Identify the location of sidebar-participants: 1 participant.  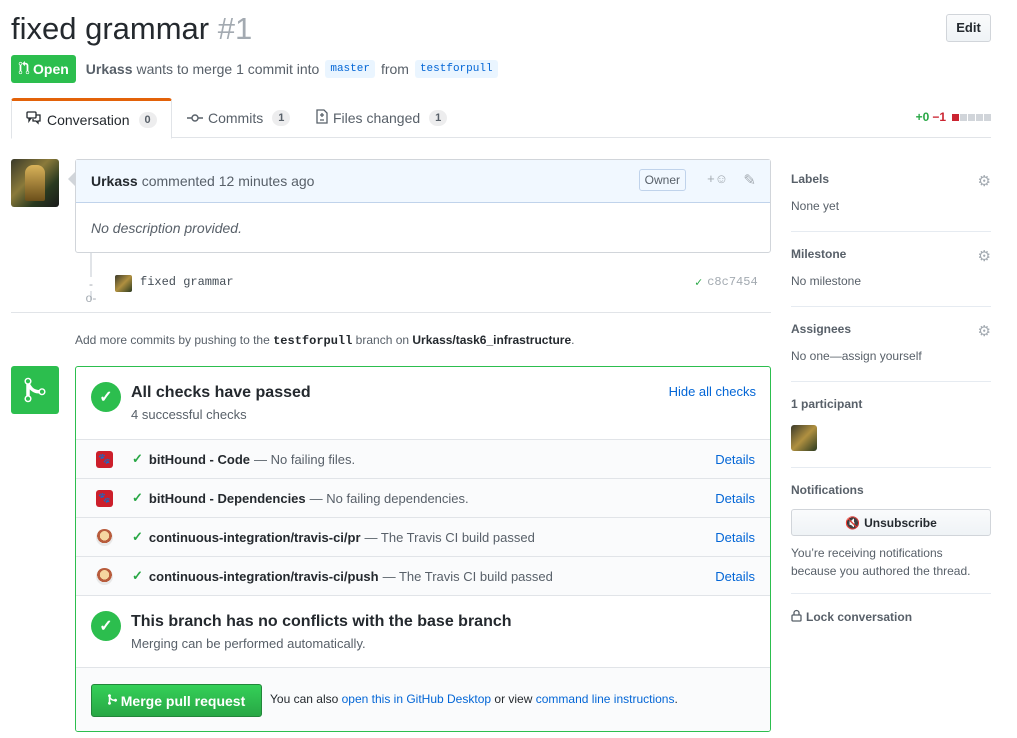
(891, 425).